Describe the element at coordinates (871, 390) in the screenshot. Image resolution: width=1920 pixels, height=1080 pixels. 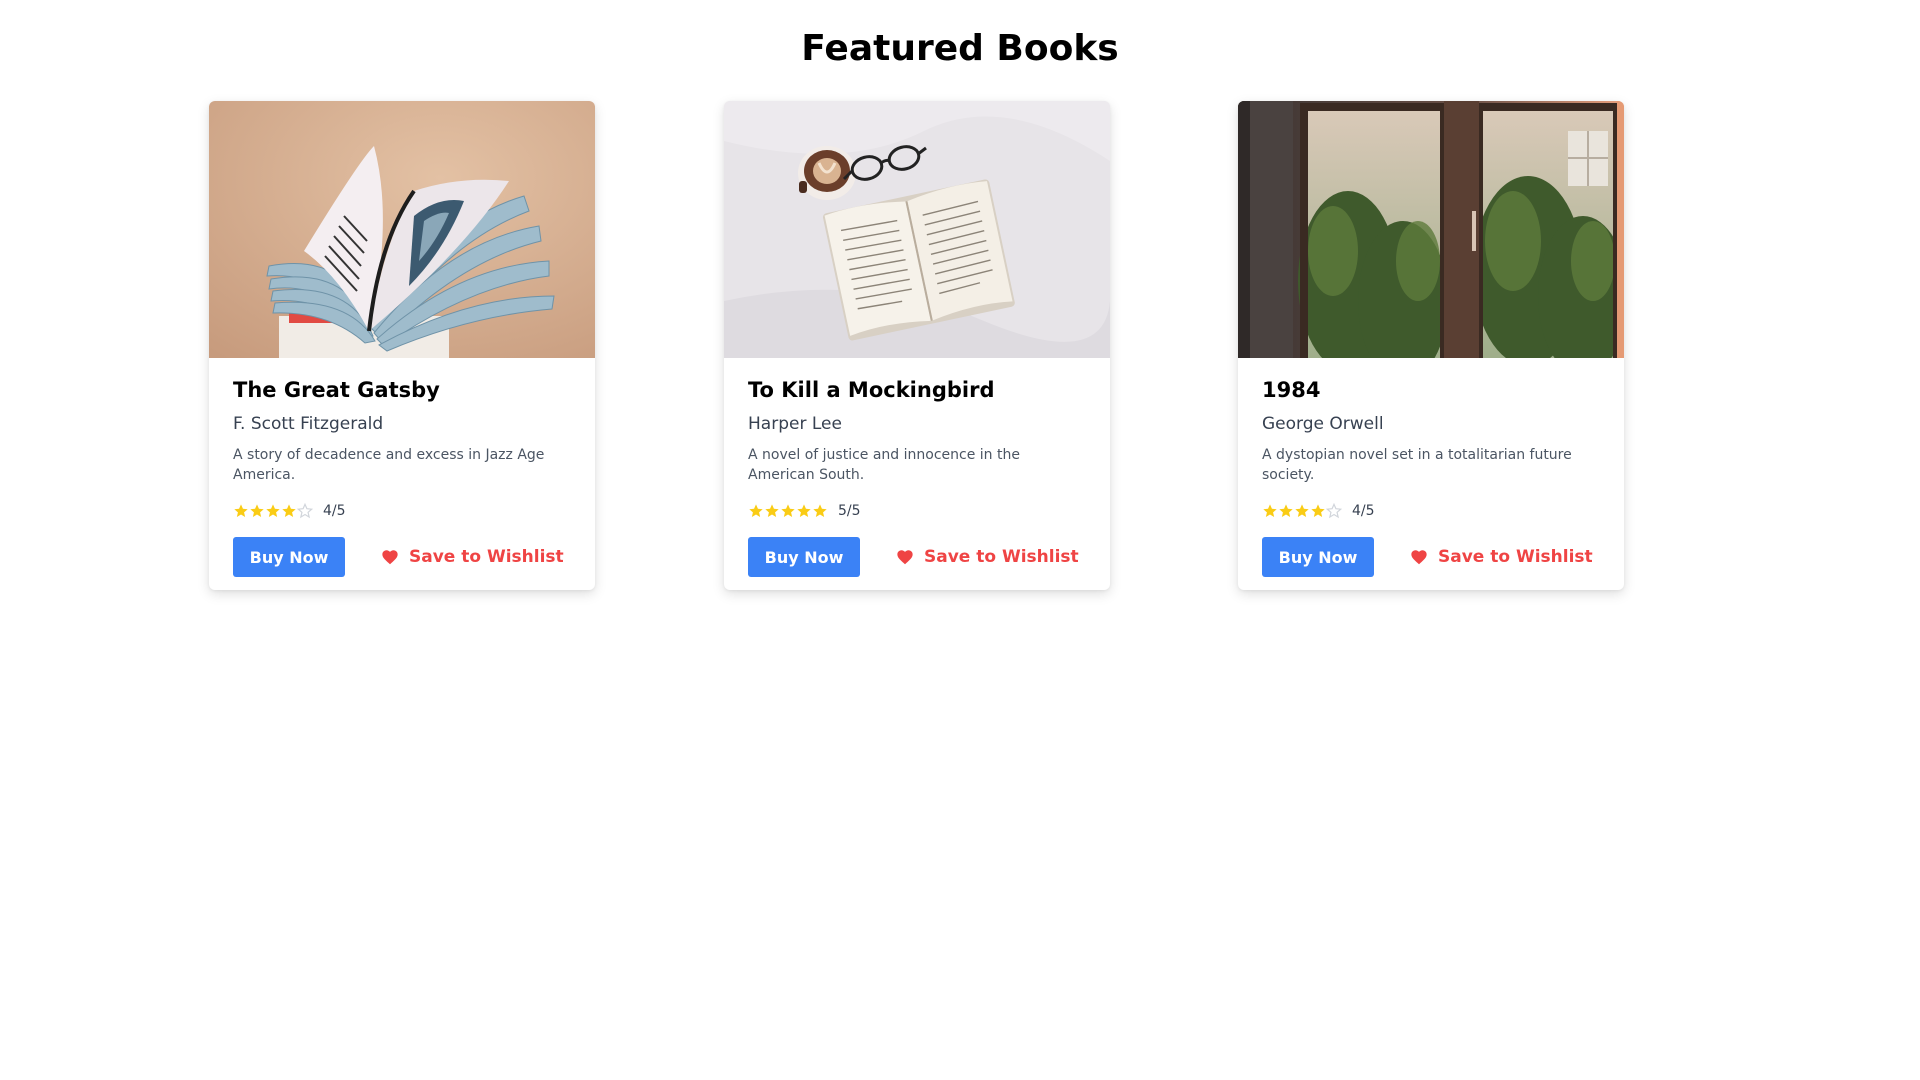
I see `book-title: To Kill a Mockingbird` at that location.